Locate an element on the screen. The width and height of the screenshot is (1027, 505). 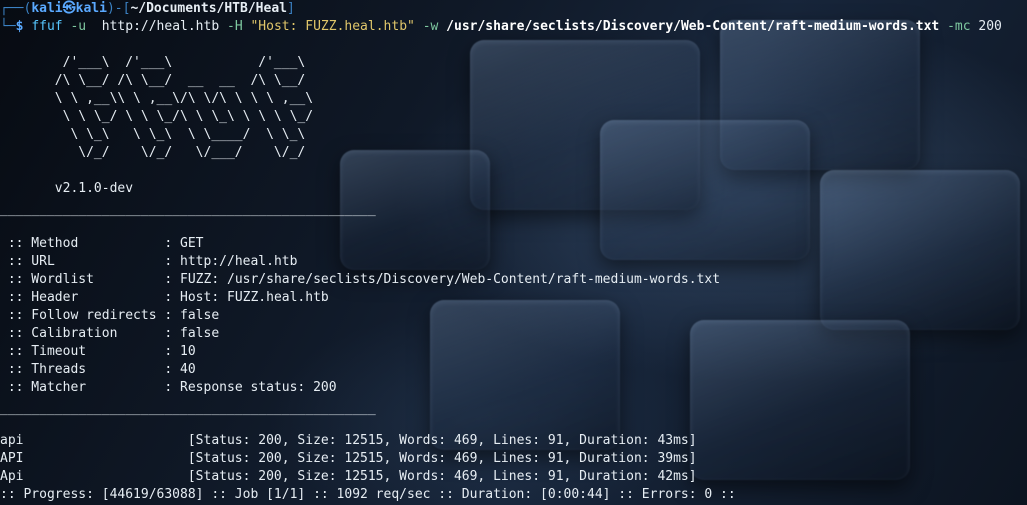
config-value: : Host: FUZZ.heal.htb is located at coordinates (246, 297).